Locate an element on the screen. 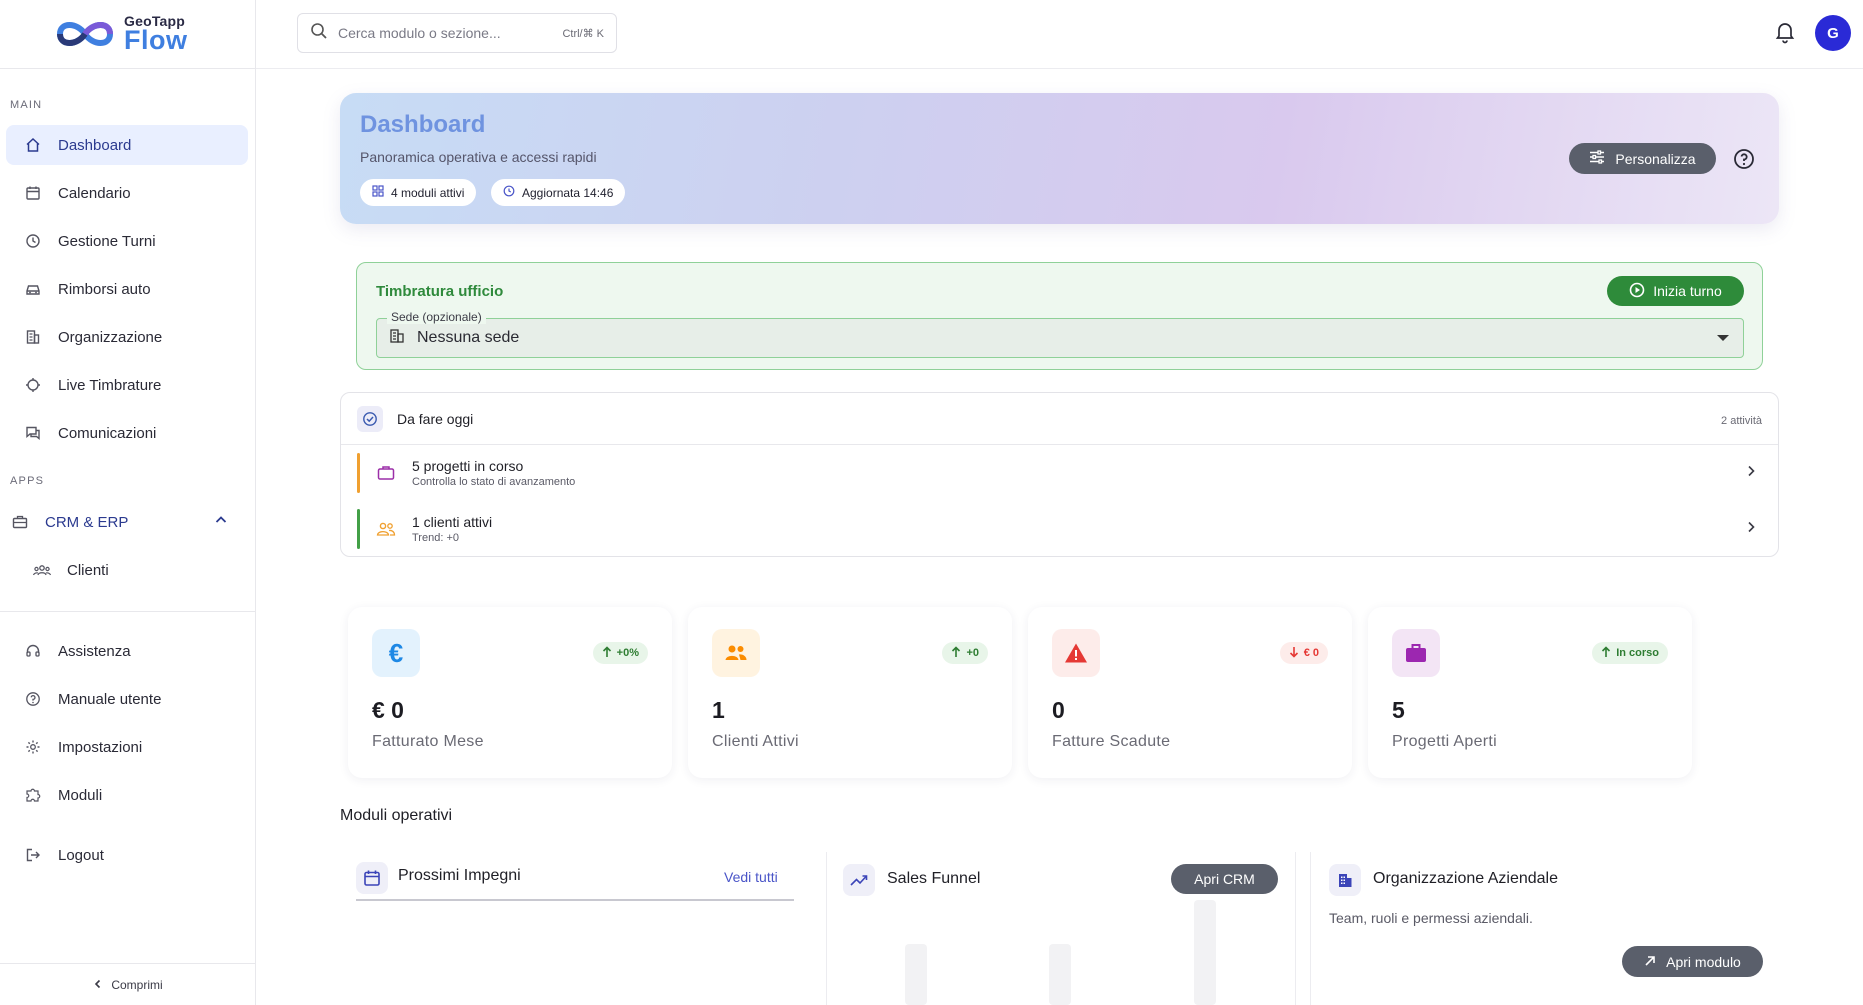  task-accent-bar is located at coordinates (358, 529).